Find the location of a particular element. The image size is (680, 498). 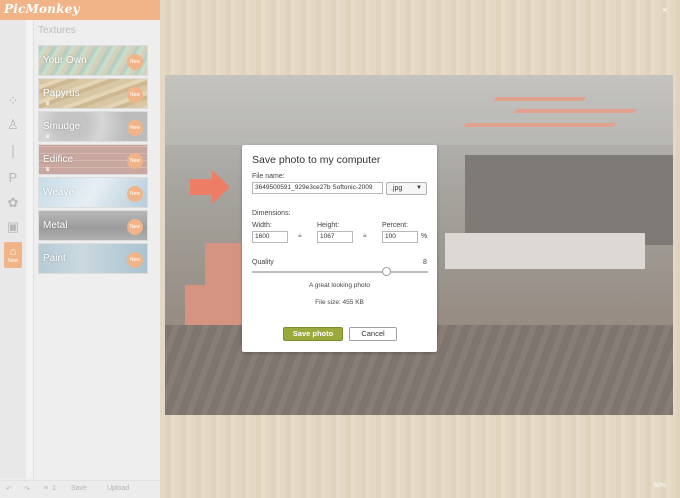

texture-papyrus: Papyrus New ♛ is located at coordinates (93, 93).